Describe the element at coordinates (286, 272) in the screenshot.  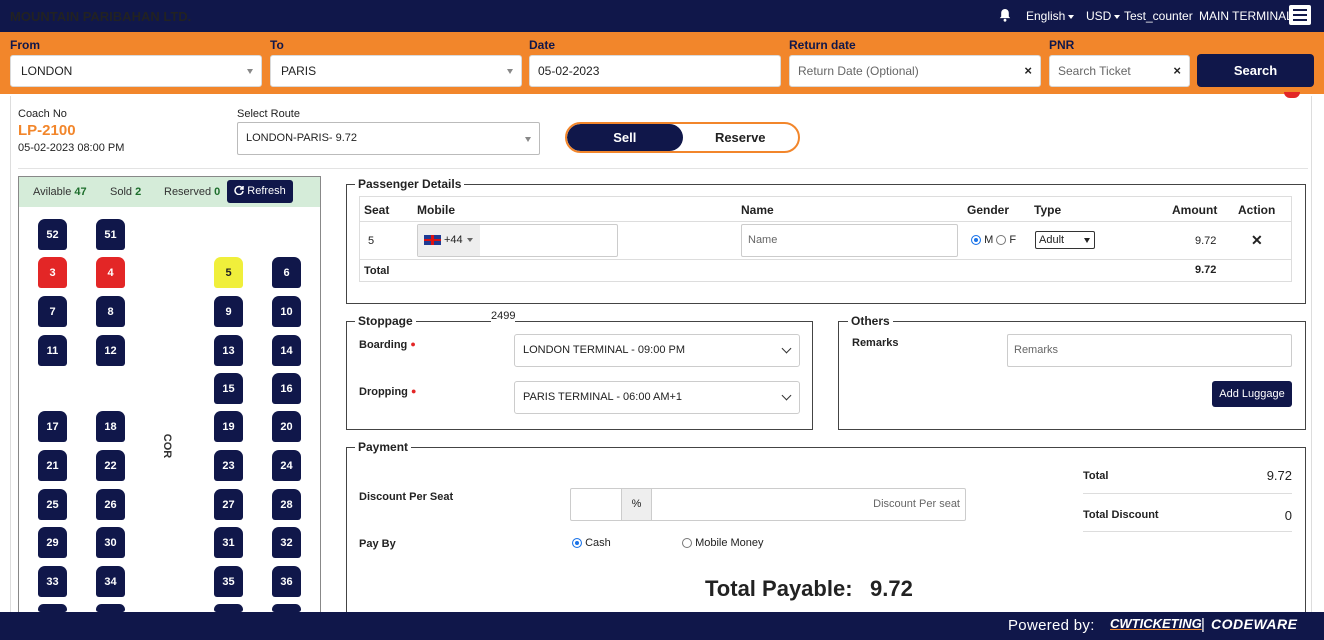
I see `seat-6: 6` at that location.